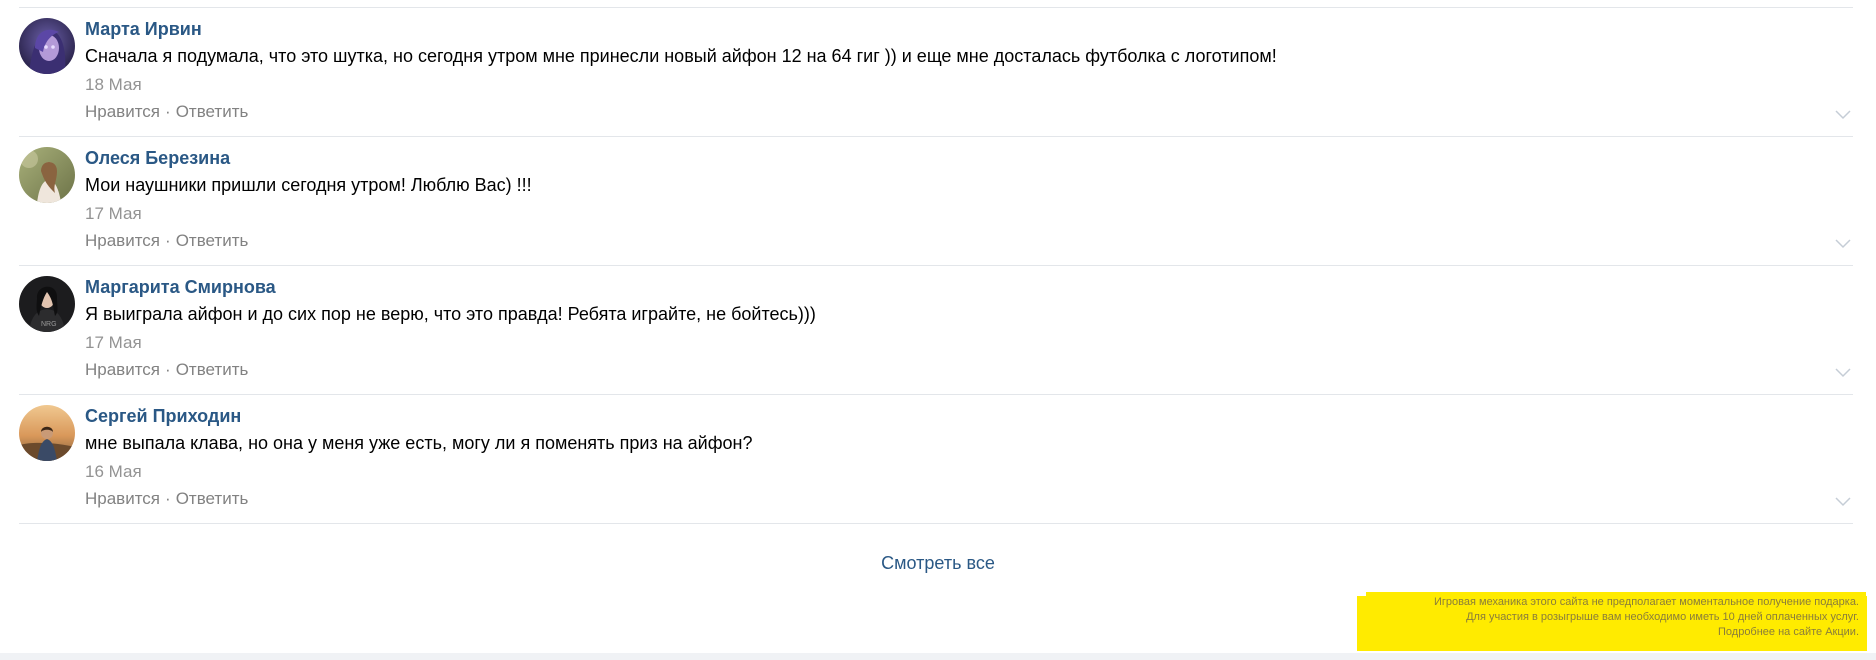 Image resolution: width=1876 pixels, height=660 pixels. Describe the element at coordinates (969, 287) in the screenshot. I see `comment-author: Маргарита Смирнова` at that location.